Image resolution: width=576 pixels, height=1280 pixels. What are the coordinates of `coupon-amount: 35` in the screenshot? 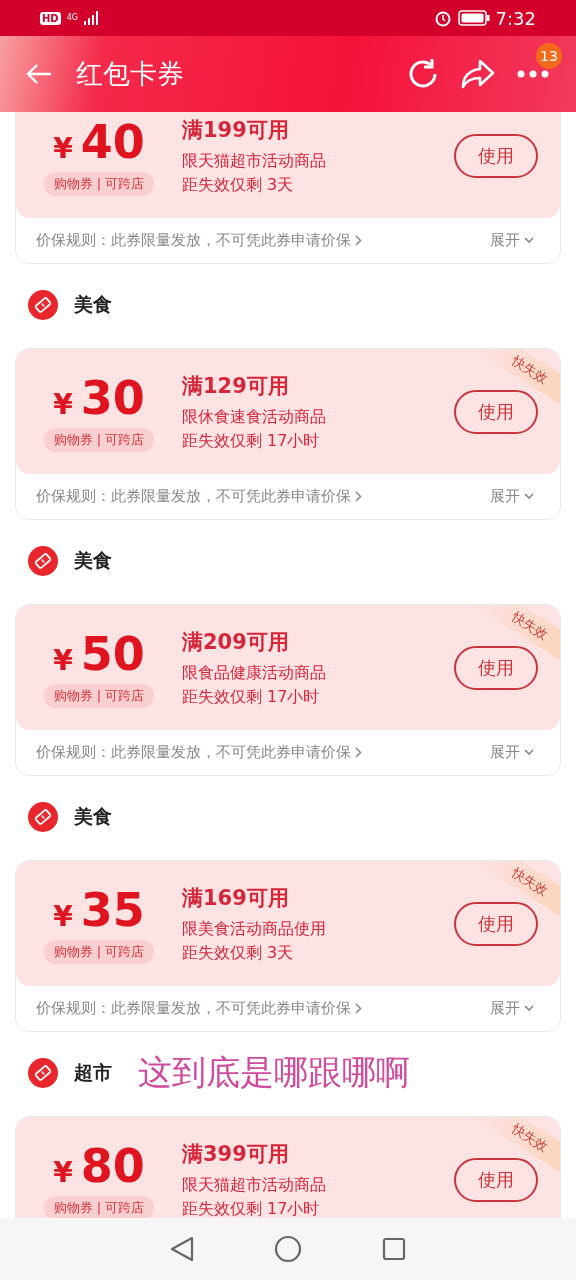 It's located at (112, 909).